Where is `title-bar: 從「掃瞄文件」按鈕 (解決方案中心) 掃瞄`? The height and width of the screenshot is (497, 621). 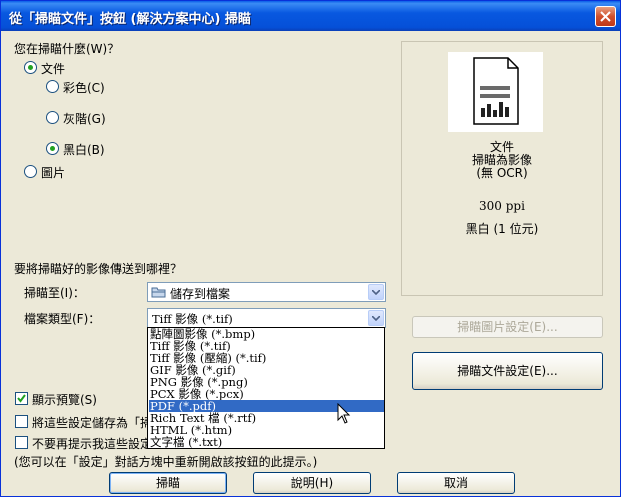
title-bar: 從「掃瞄文件」按鈕 (解決方案中心) 掃瞄 is located at coordinates (310, 16).